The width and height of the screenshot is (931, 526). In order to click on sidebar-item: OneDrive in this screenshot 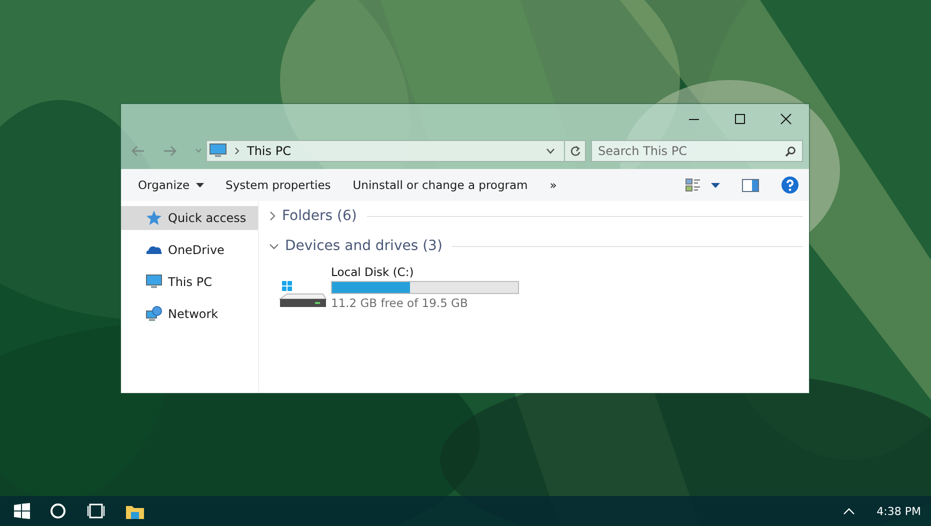, I will do `click(189, 250)`.